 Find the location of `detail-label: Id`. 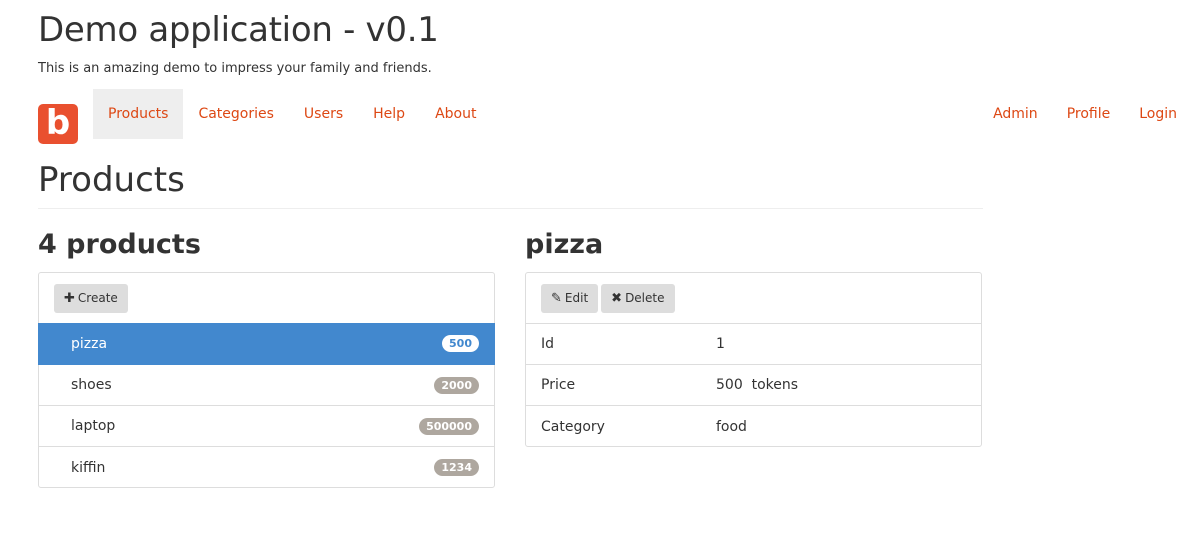

detail-label: Id is located at coordinates (548, 344).